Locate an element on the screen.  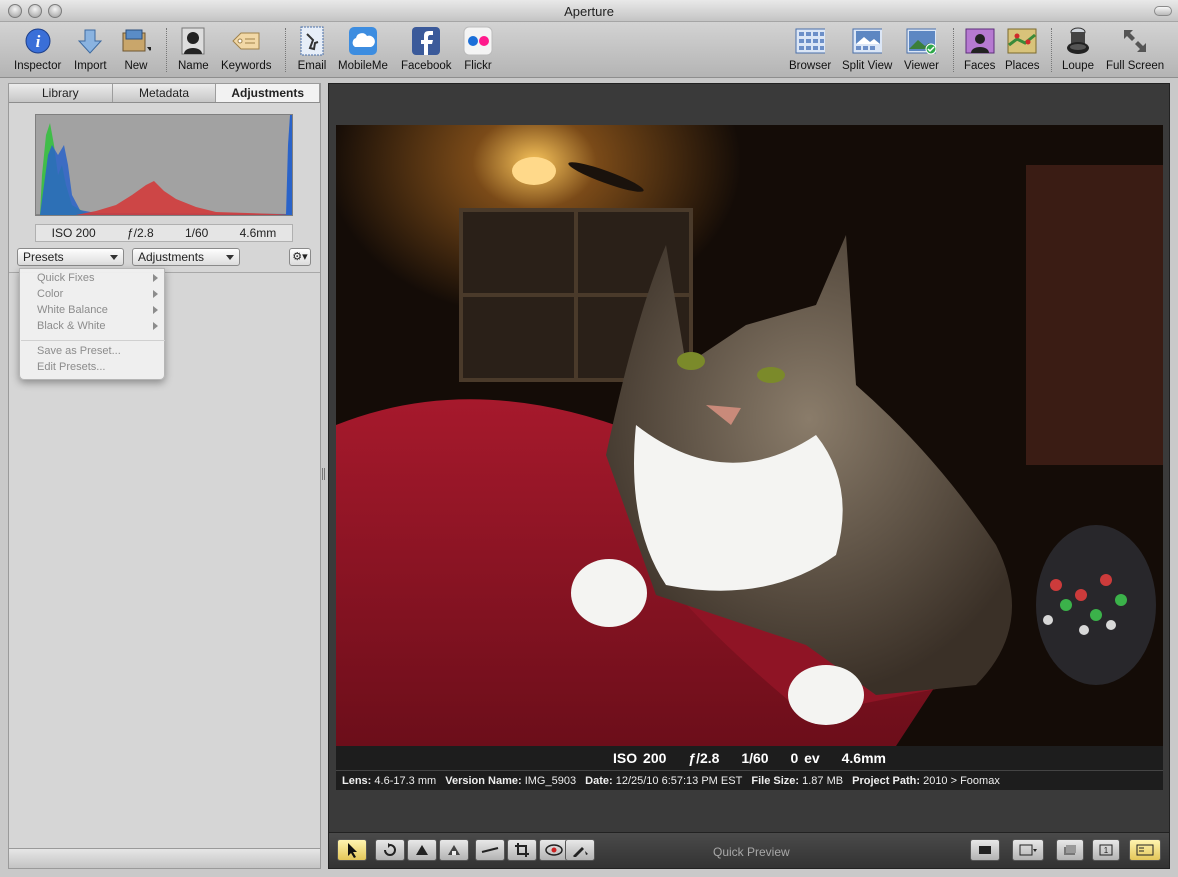
mobileme-label: MobileMe is located at coordinates (363, 66).